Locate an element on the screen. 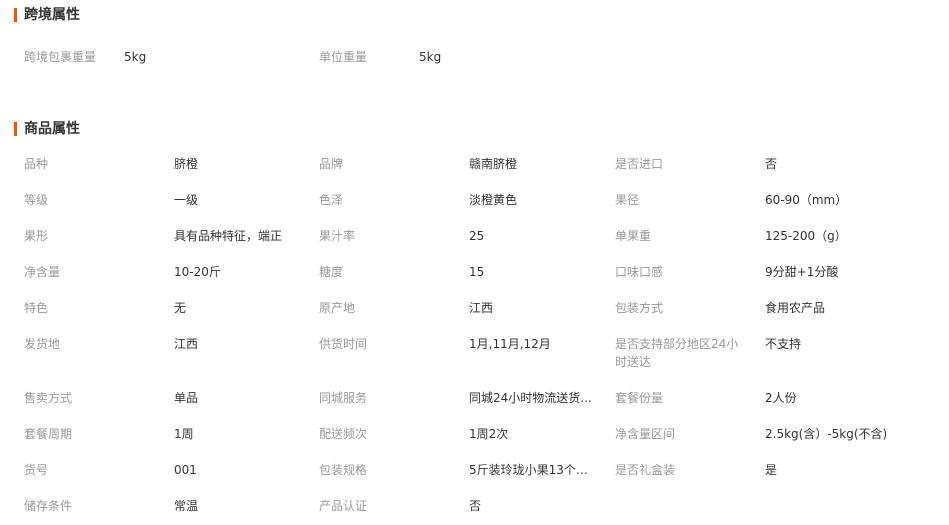  attr-value: 赣南脐橙 is located at coordinates (493, 164).